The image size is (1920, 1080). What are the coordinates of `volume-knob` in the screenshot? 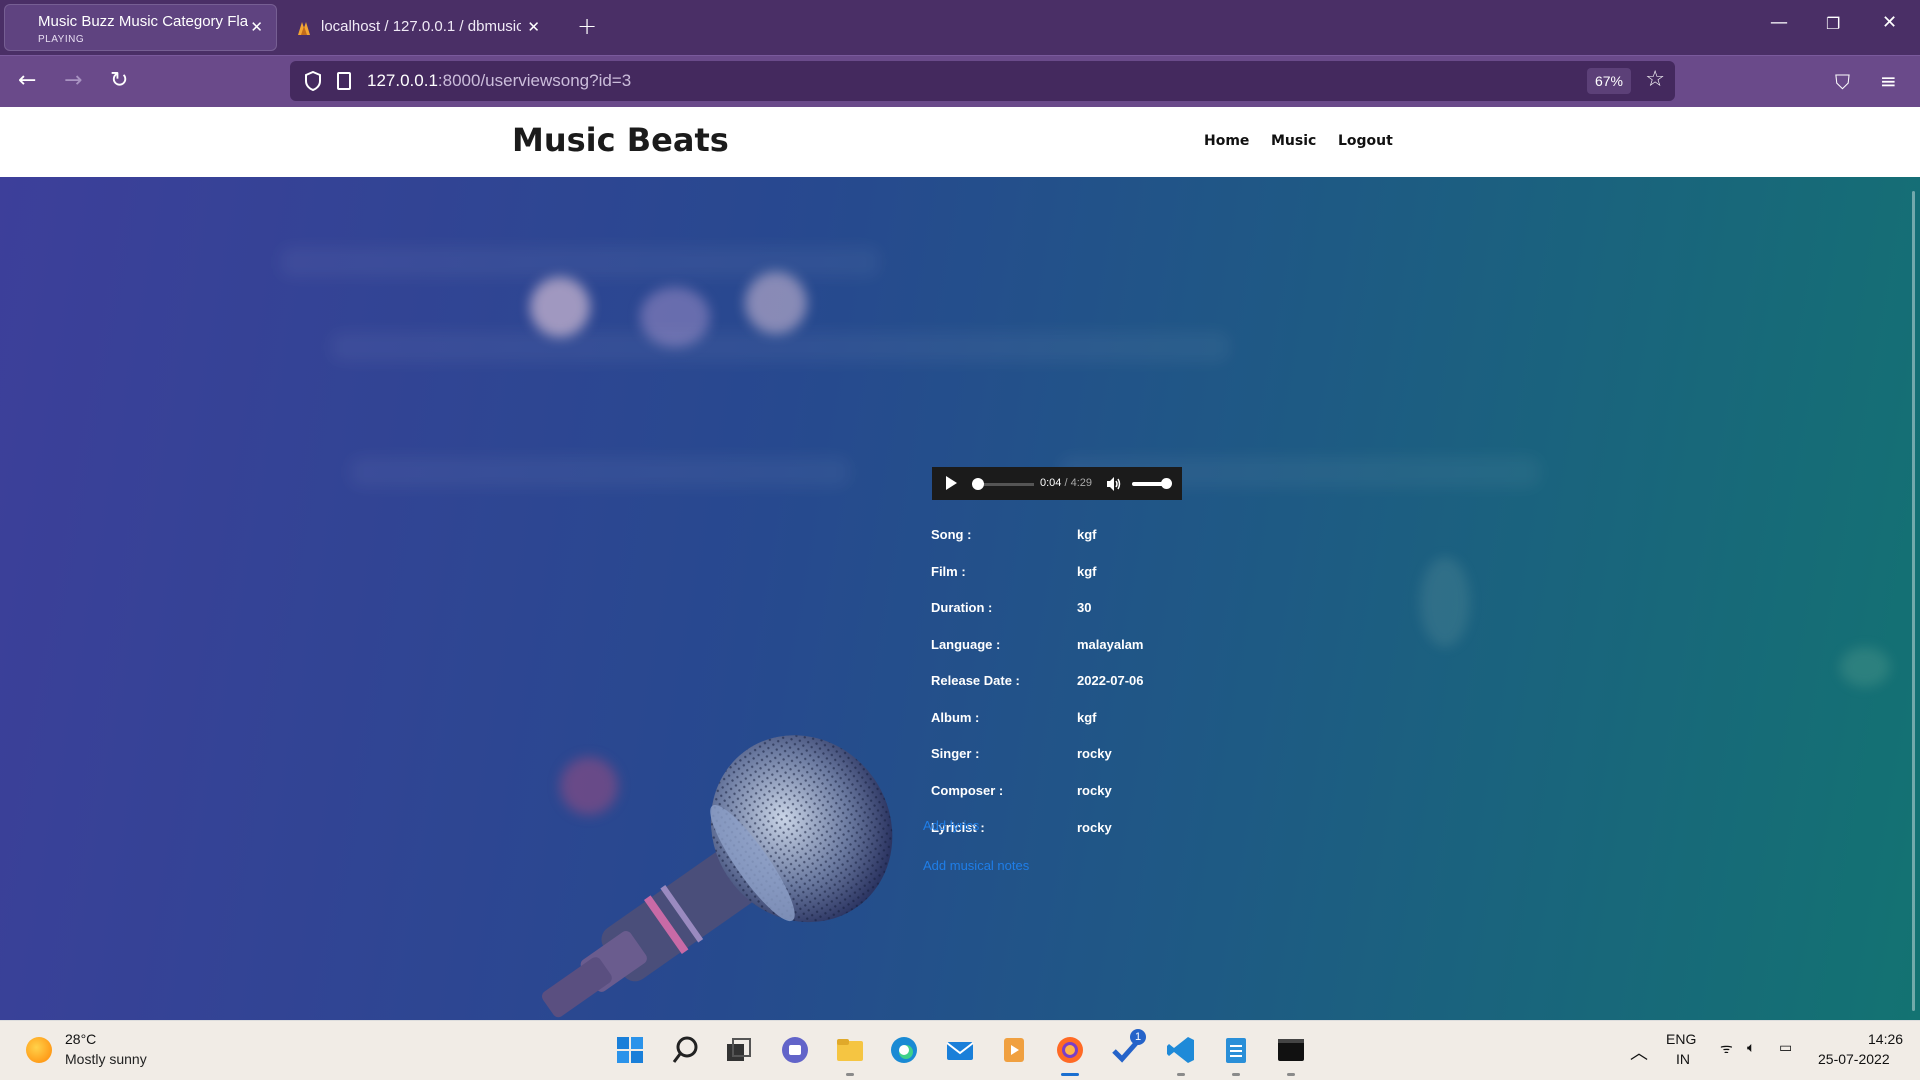 It's located at (1166, 483).